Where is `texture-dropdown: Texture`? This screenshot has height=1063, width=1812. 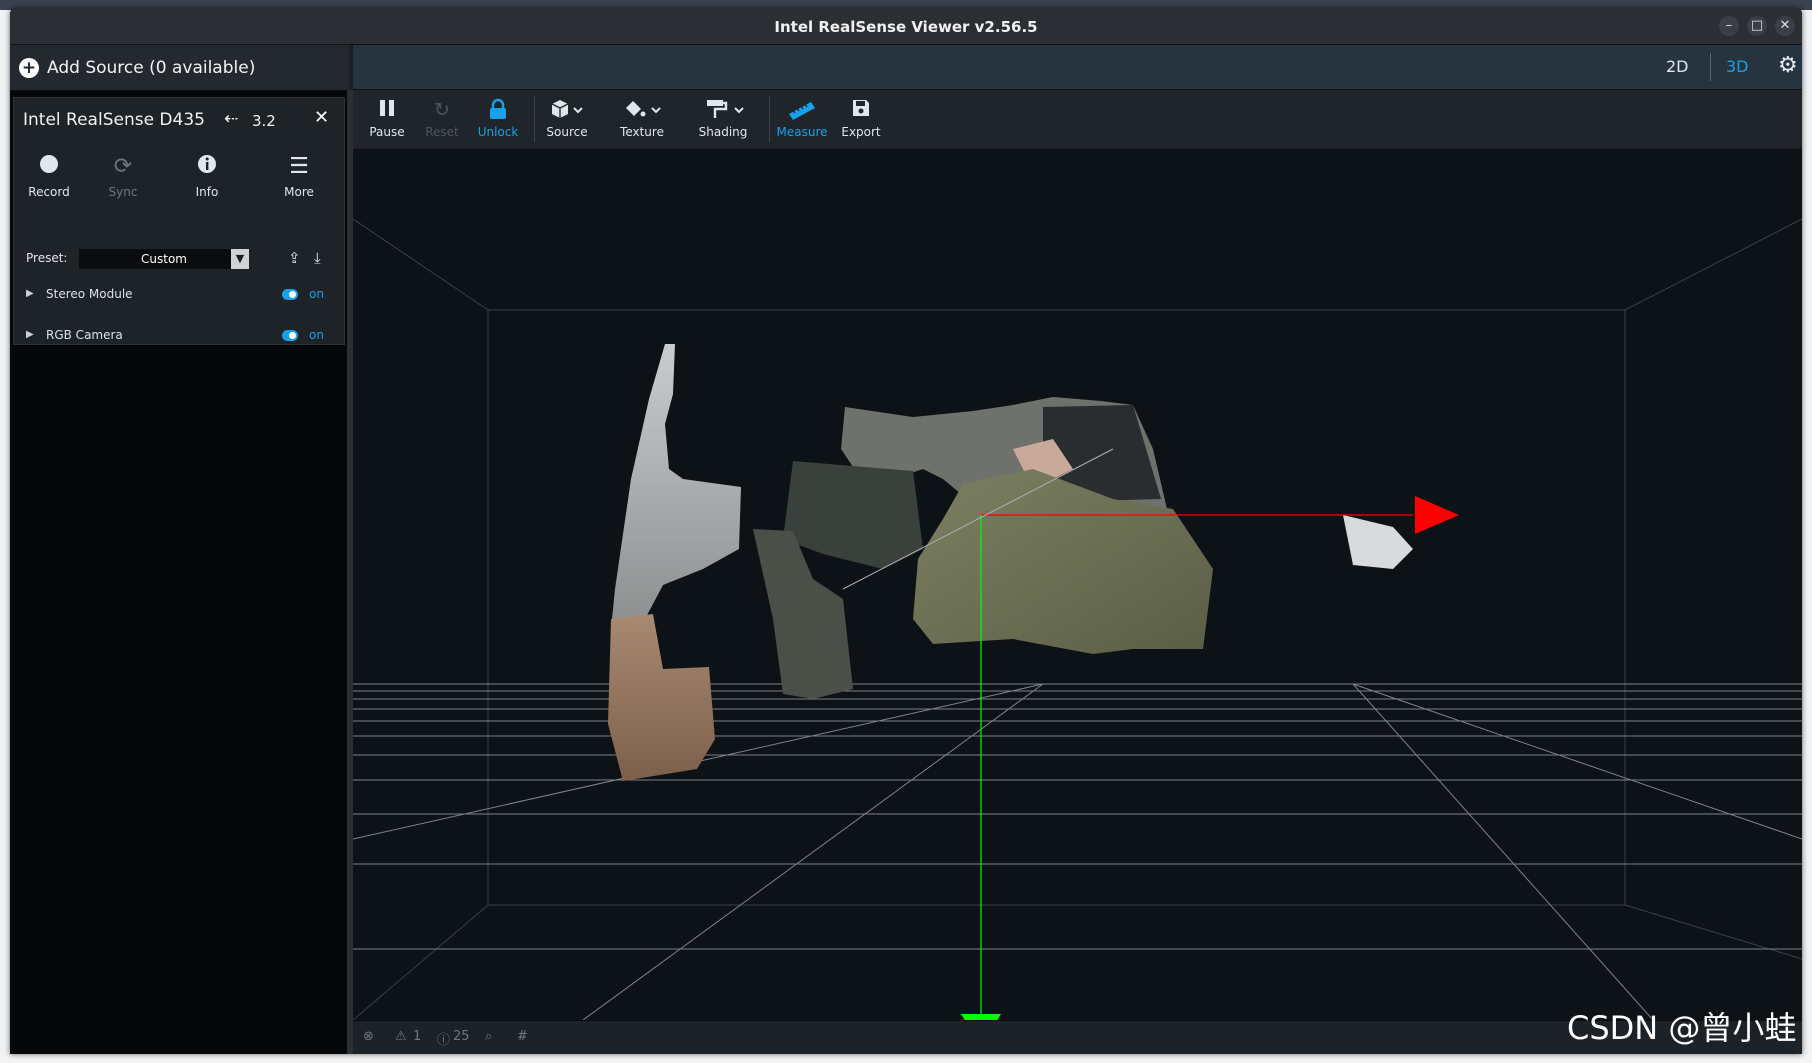 texture-dropdown: Texture is located at coordinates (642, 120).